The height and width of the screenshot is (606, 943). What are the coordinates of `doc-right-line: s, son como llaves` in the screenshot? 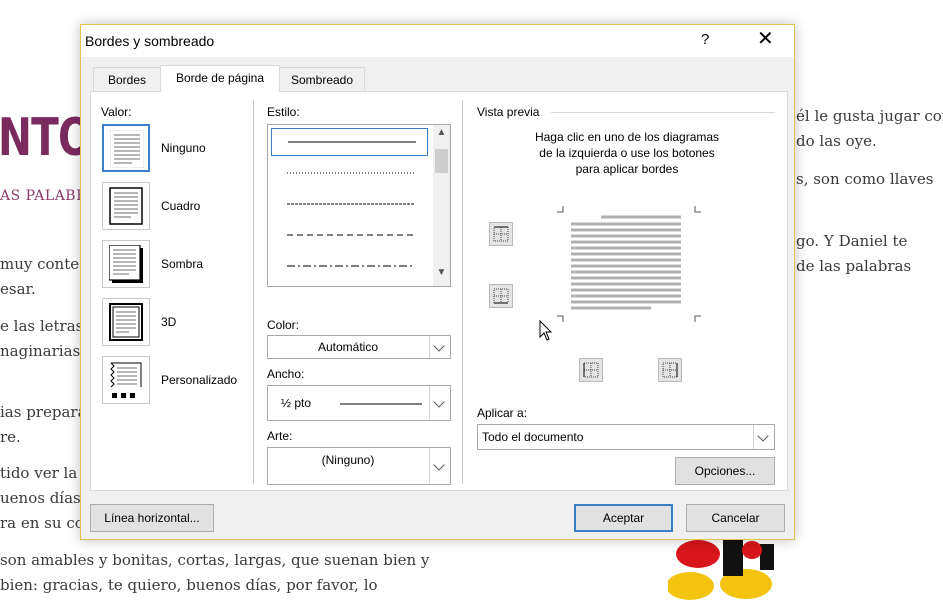 It's located at (865, 179).